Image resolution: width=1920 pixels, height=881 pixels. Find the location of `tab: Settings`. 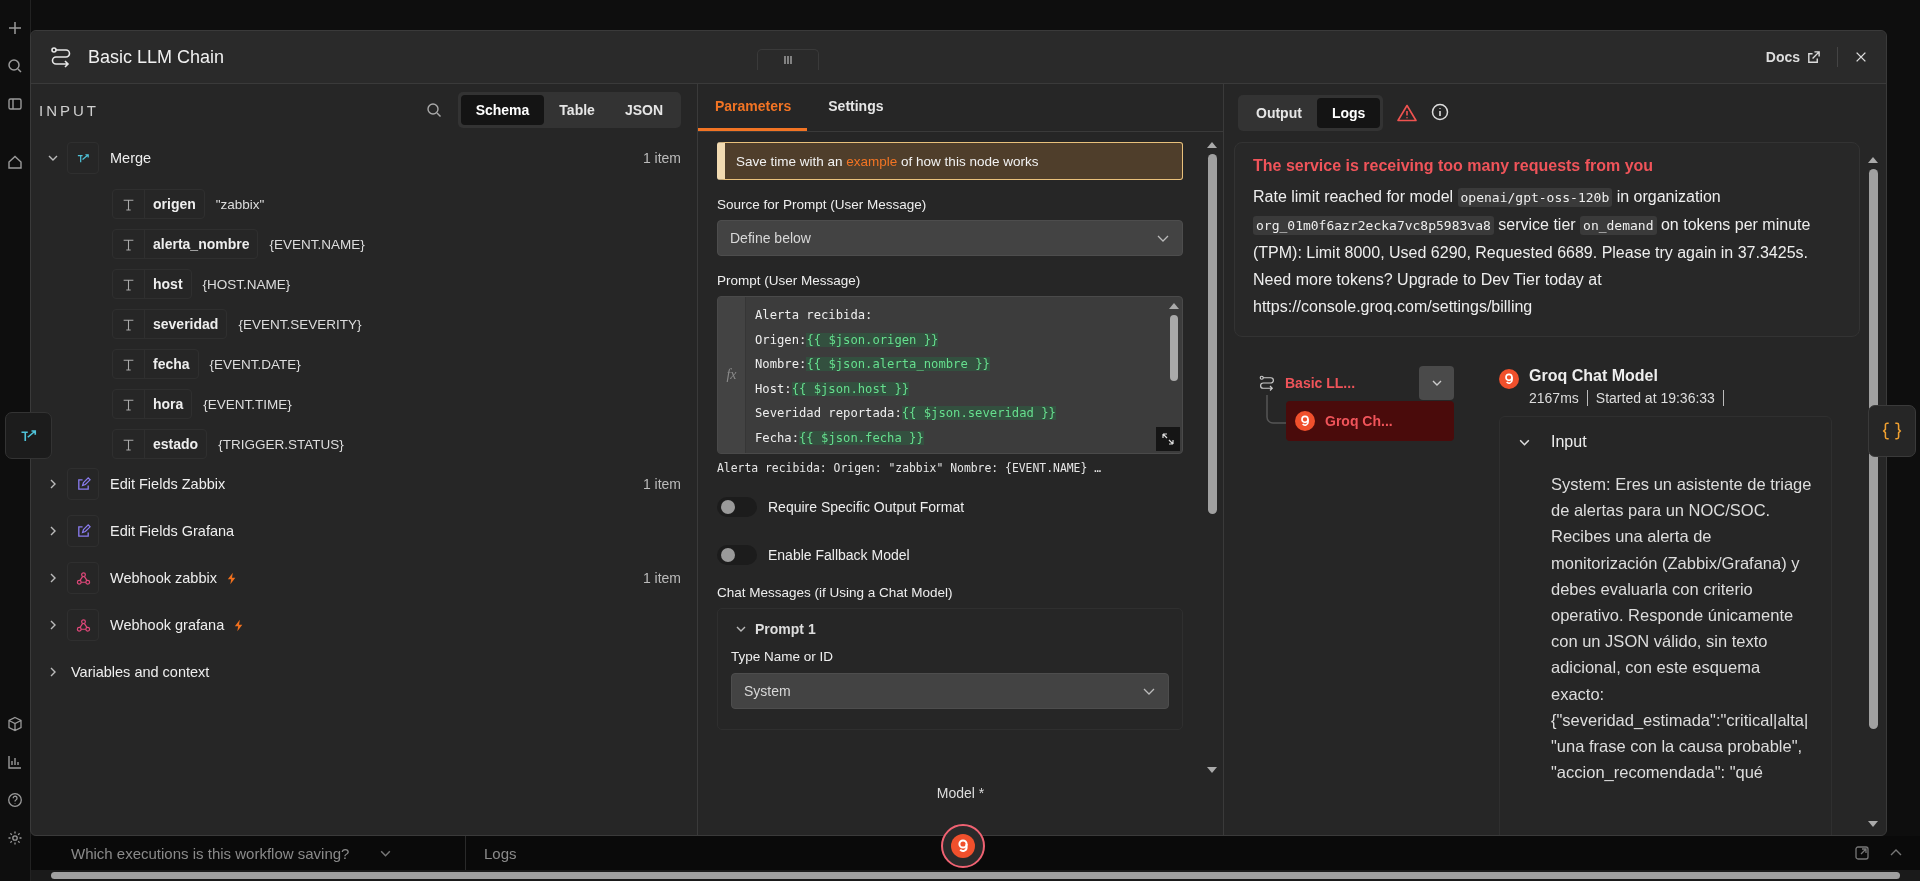

tab: Settings is located at coordinates (855, 114).